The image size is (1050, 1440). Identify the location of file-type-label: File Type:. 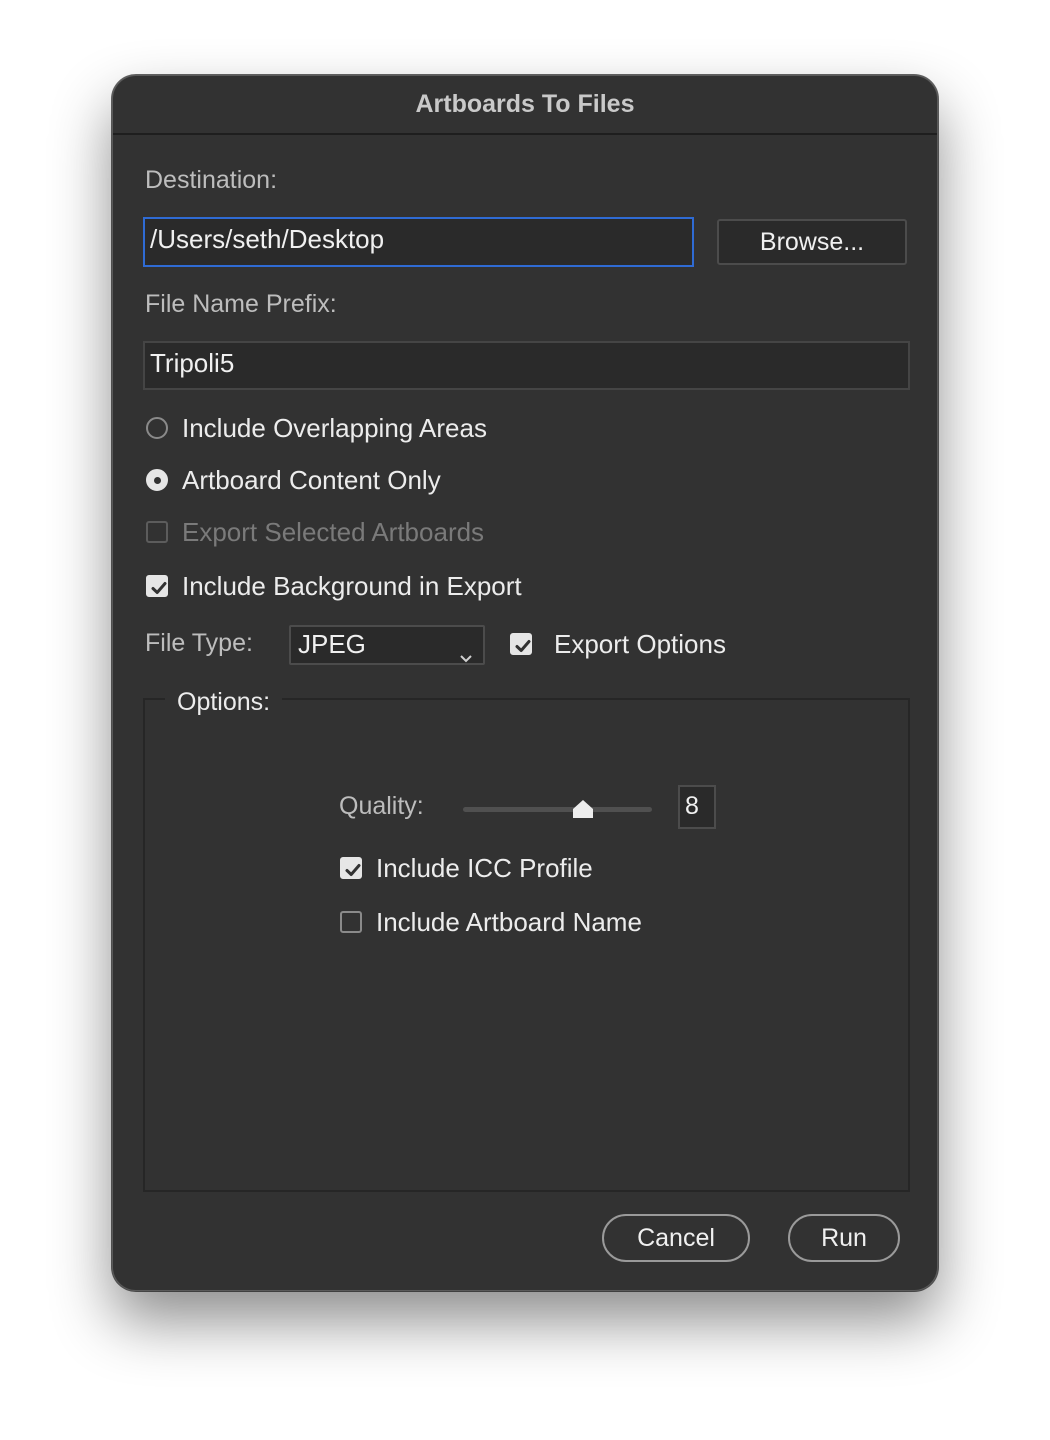
(199, 643).